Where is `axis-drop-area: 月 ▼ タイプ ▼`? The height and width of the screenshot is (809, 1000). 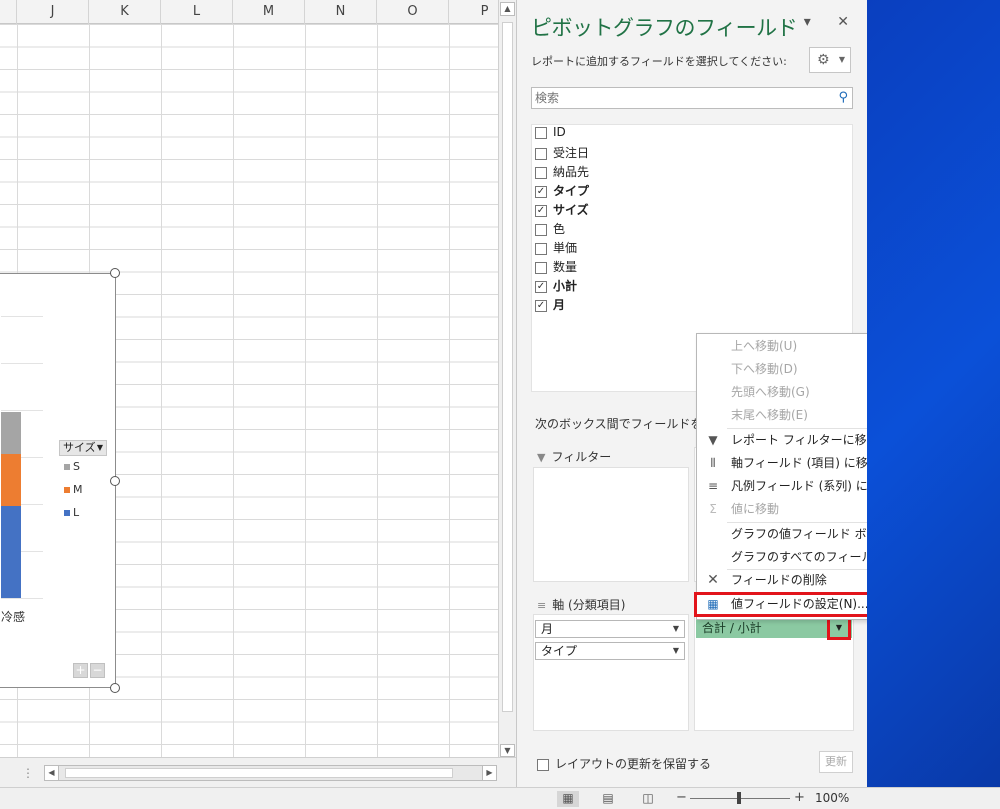 axis-drop-area: 月 ▼ タイプ ▼ is located at coordinates (611, 672).